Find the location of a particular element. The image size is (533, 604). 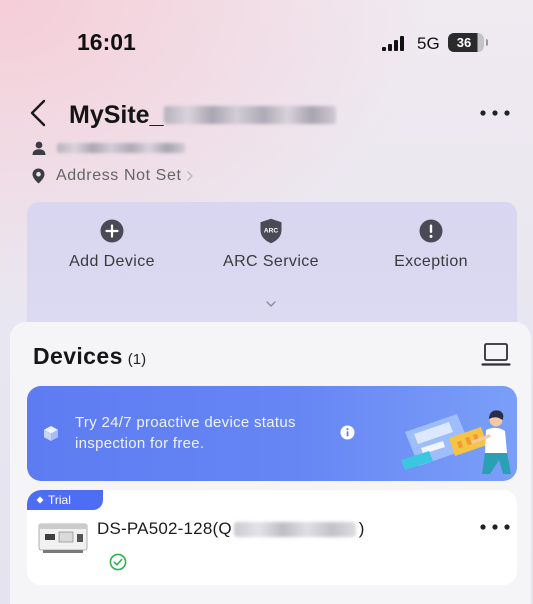

plus-circle-icon is located at coordinates (112, 231).